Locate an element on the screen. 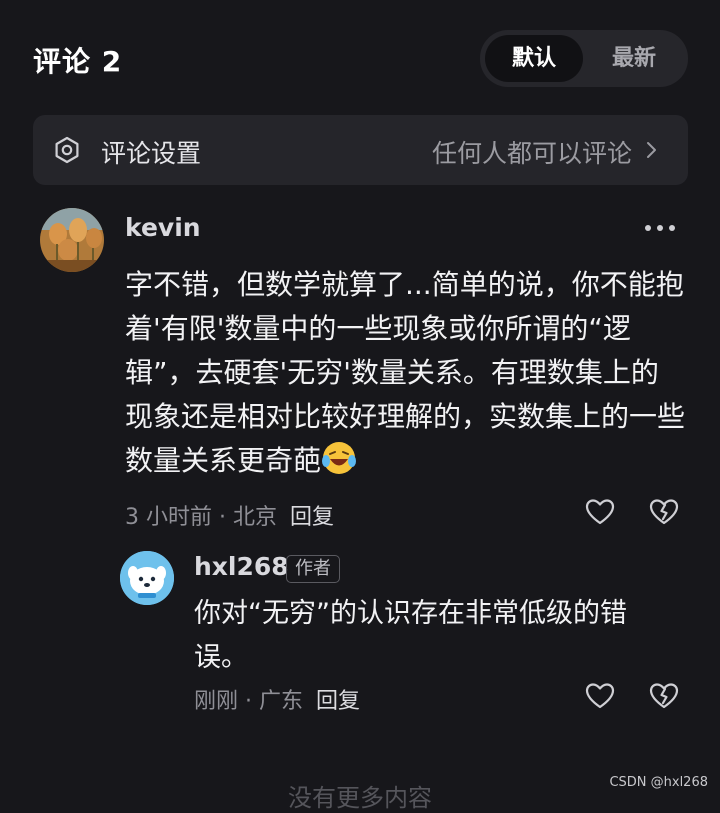 The width and height of the screenshot is (720, 813). reply-username: hxl268 is located at coordinates (241, 566).